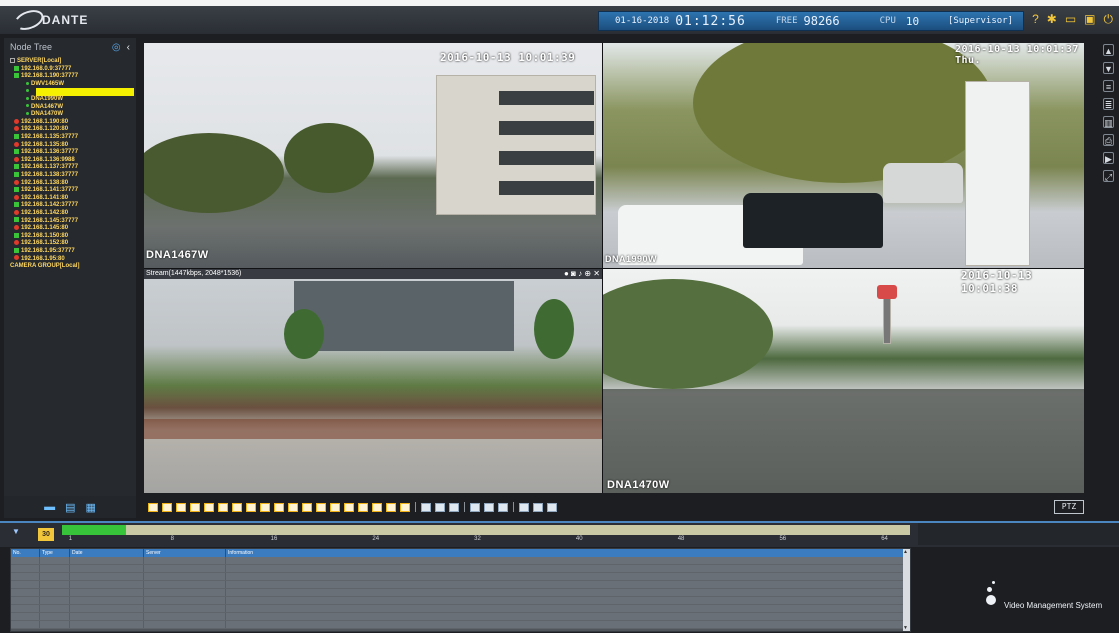 Image resolution: width=1119 pixels, height=633 pixels. What do you see at coordinates (681, 539) in the screenshot?
I see `timeline-tick-label: 48` at bounding box center [681, 539].